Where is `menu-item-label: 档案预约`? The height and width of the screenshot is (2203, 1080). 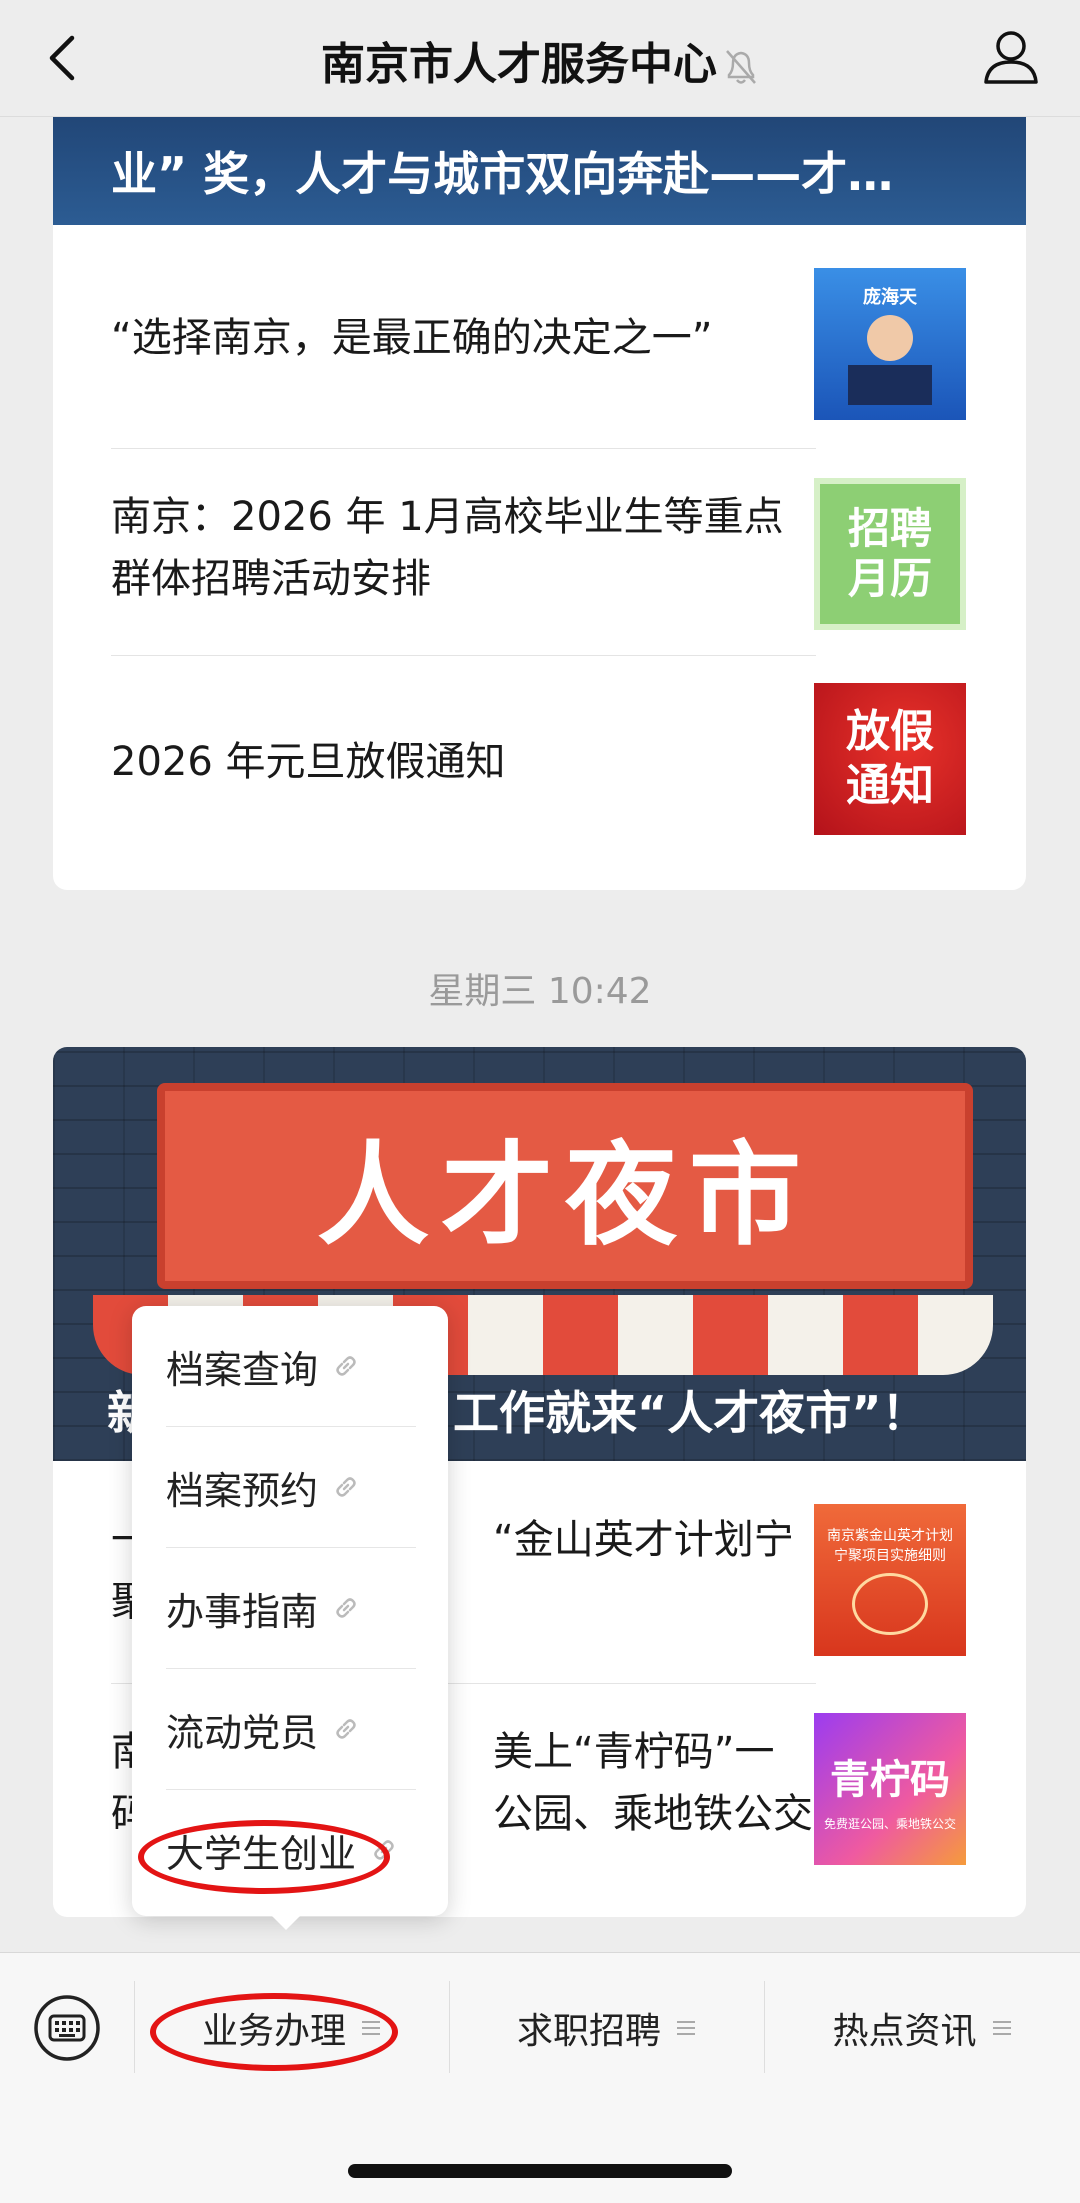
menu-item-label: 档案预约 is located at coordinates (242, 1490).